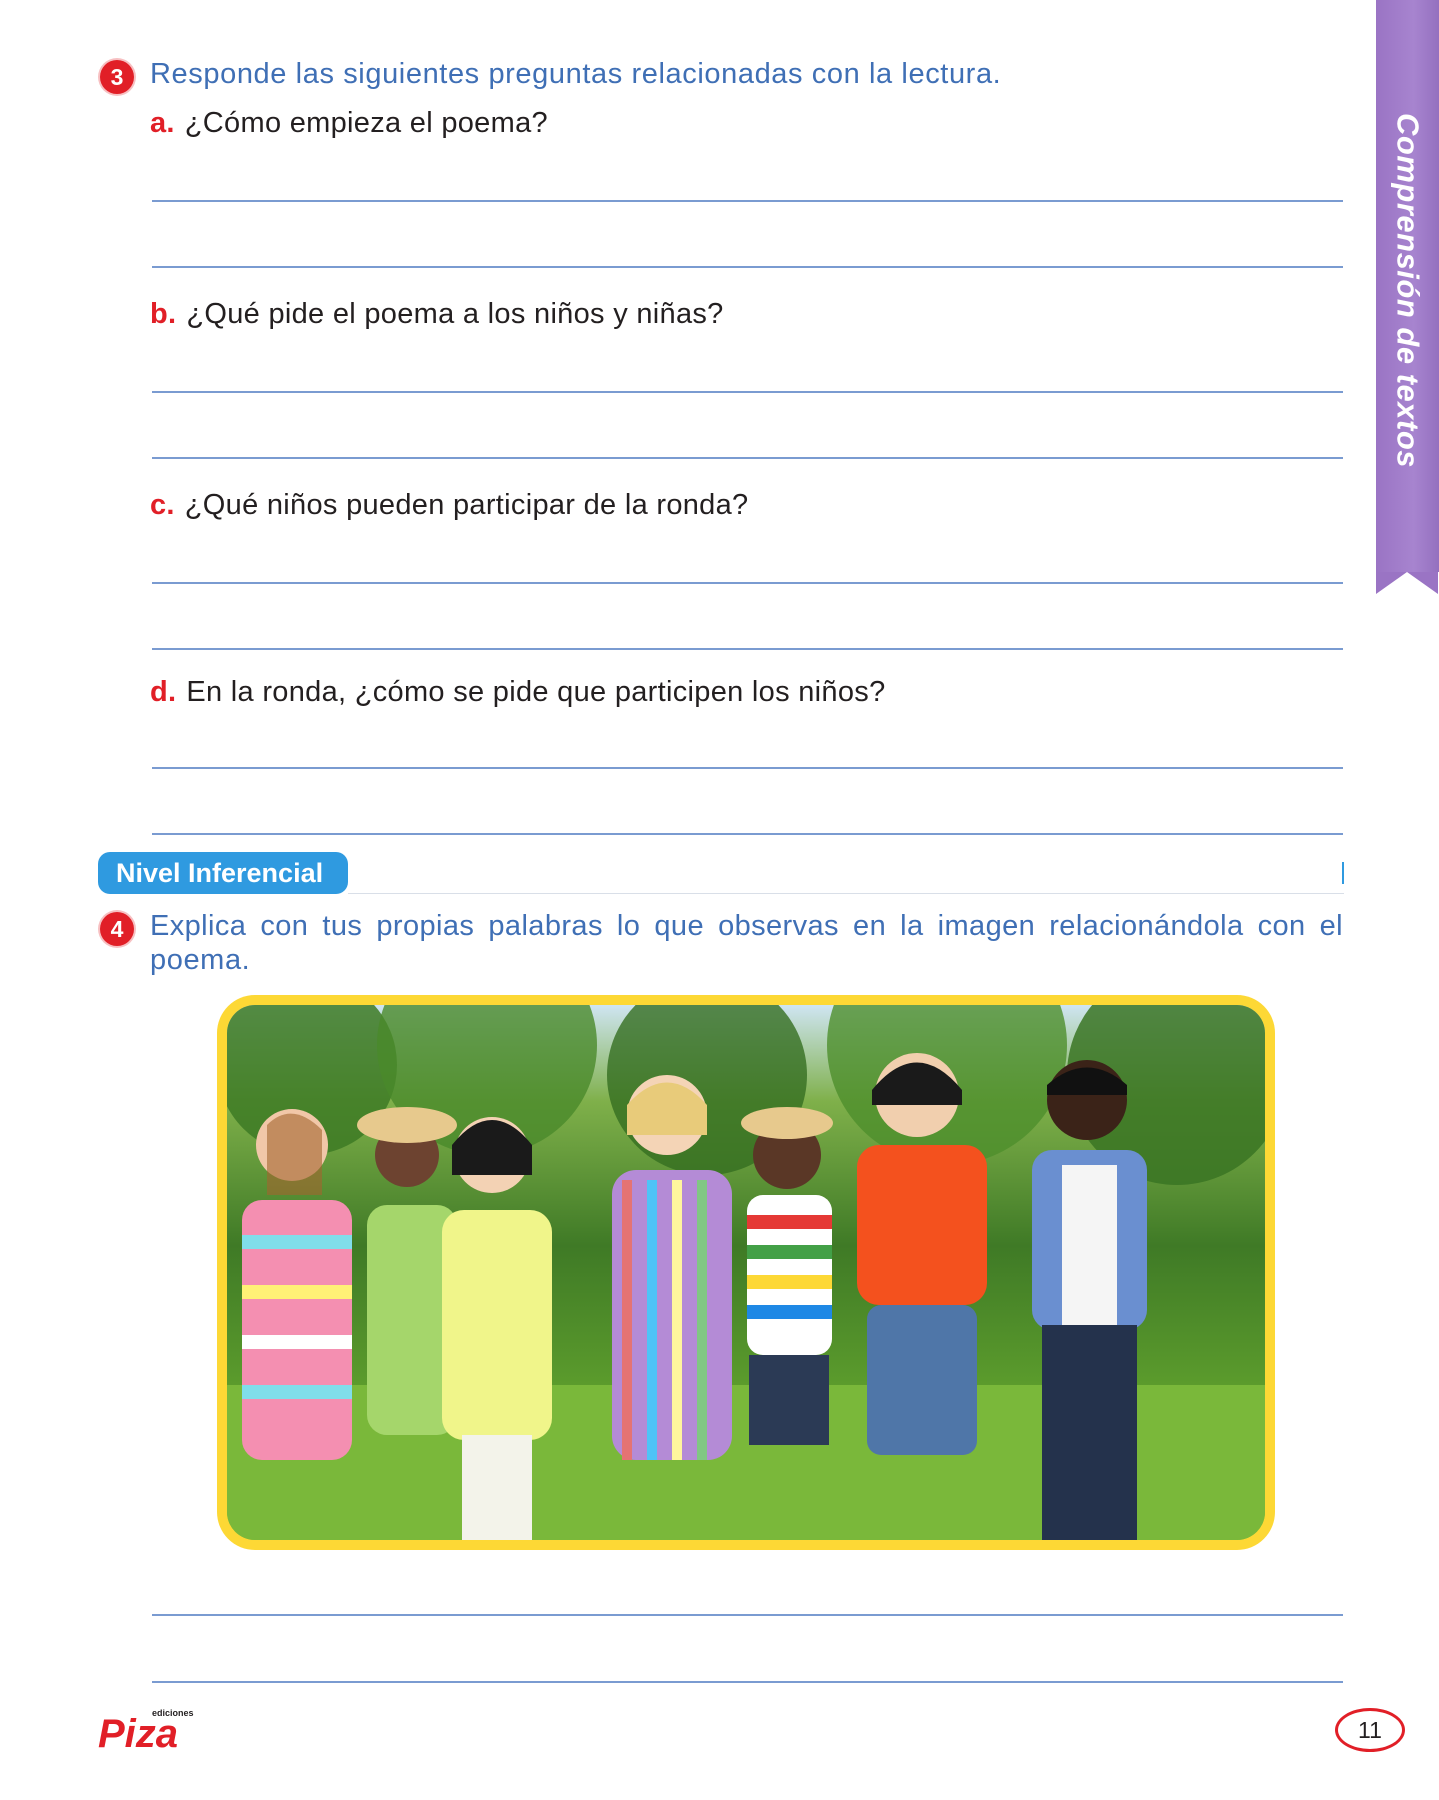 This screenshot has height=1800, width=1439. What do you see at coordinates (747, 201) in the screenshot?
I see `answer-line-a1` at bounding box center [747, 201].